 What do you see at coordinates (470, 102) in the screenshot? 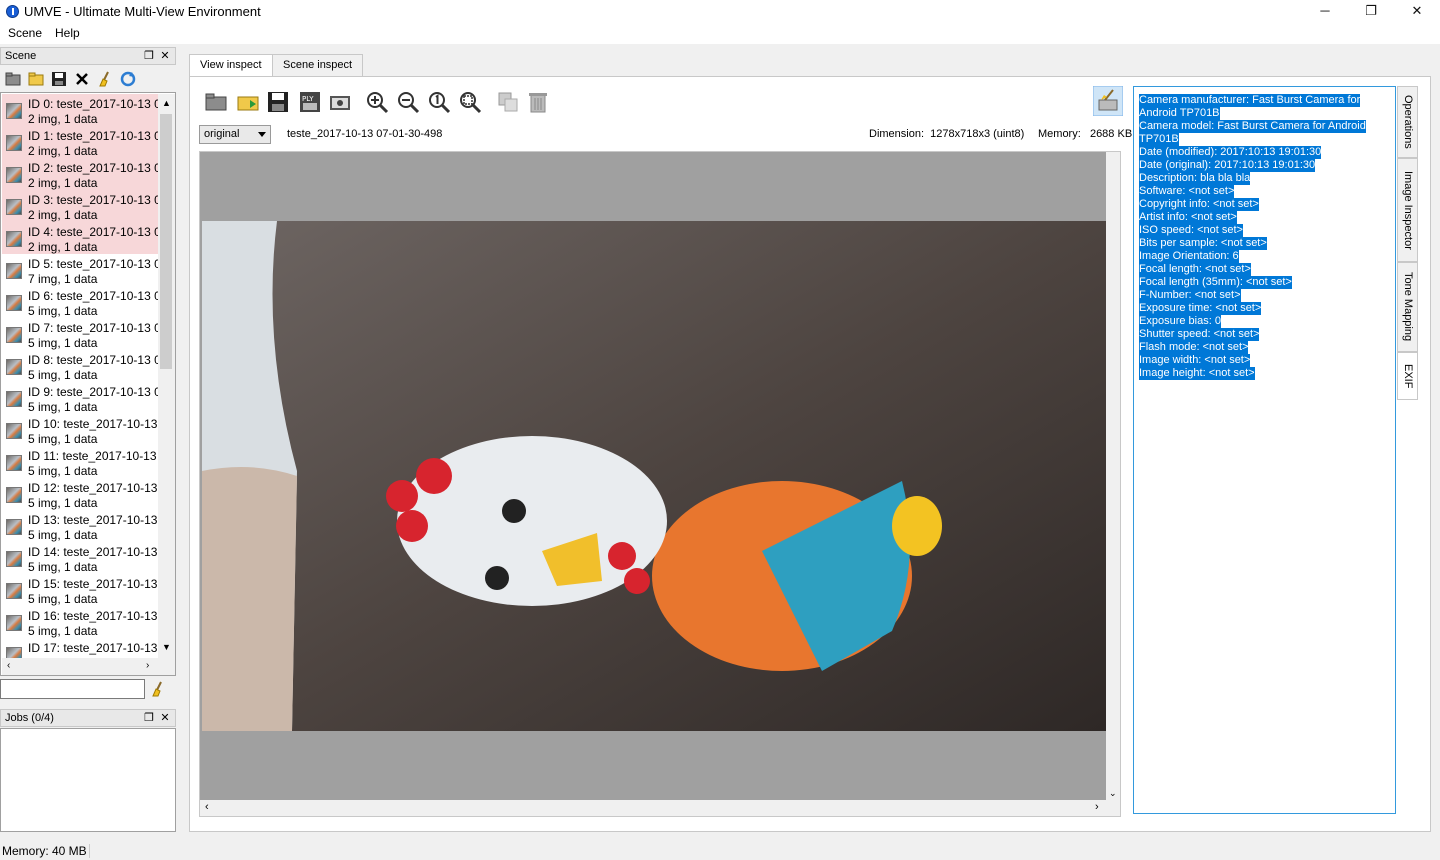
I see `zoom-fit-icon` at bounding box center [470, 102].